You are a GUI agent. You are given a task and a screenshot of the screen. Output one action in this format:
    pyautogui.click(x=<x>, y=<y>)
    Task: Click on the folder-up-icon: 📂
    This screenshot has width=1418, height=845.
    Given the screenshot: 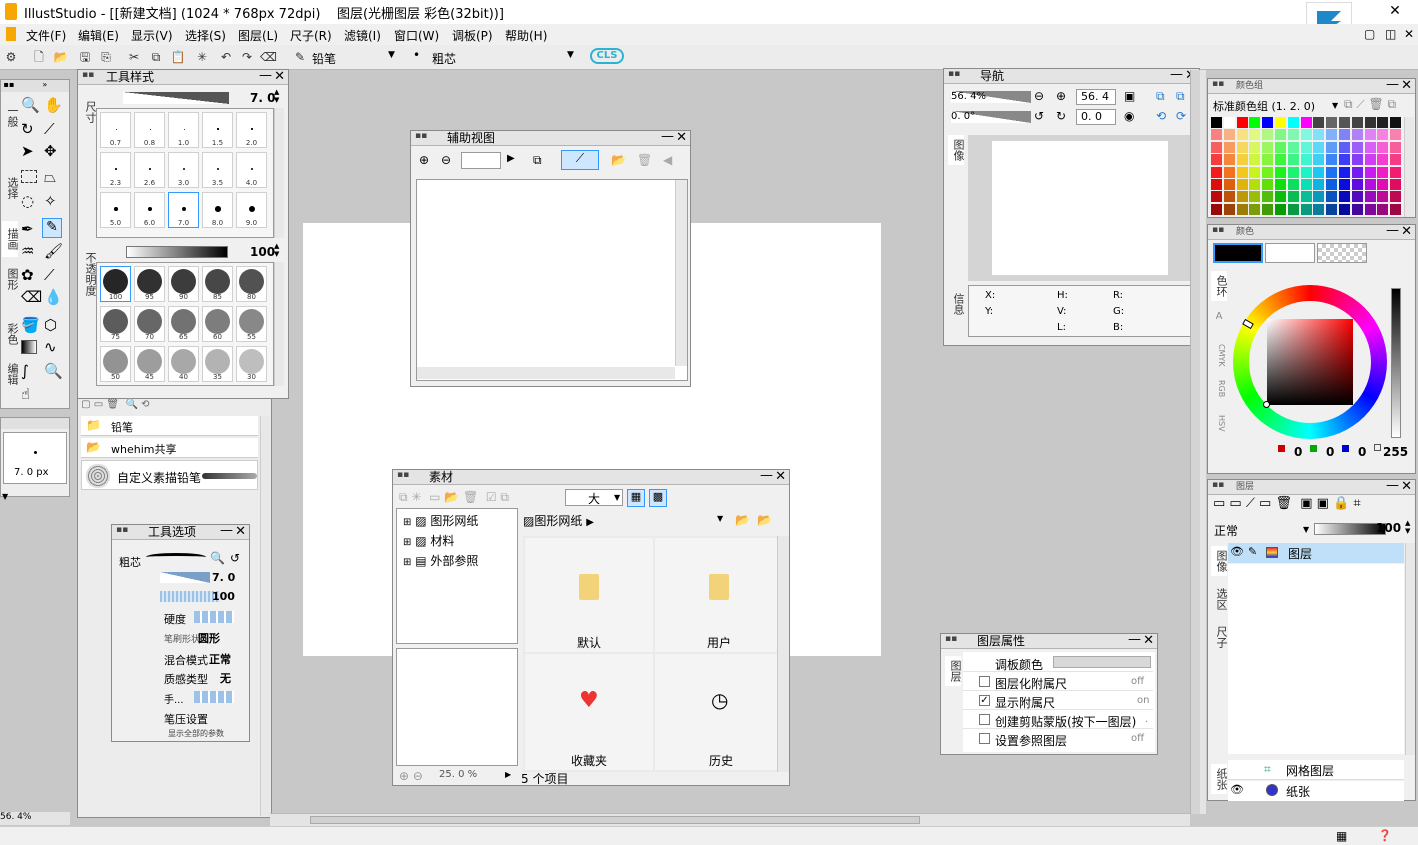 What is the action you would take?
    pyautogui.click(x=742, y=520)
    